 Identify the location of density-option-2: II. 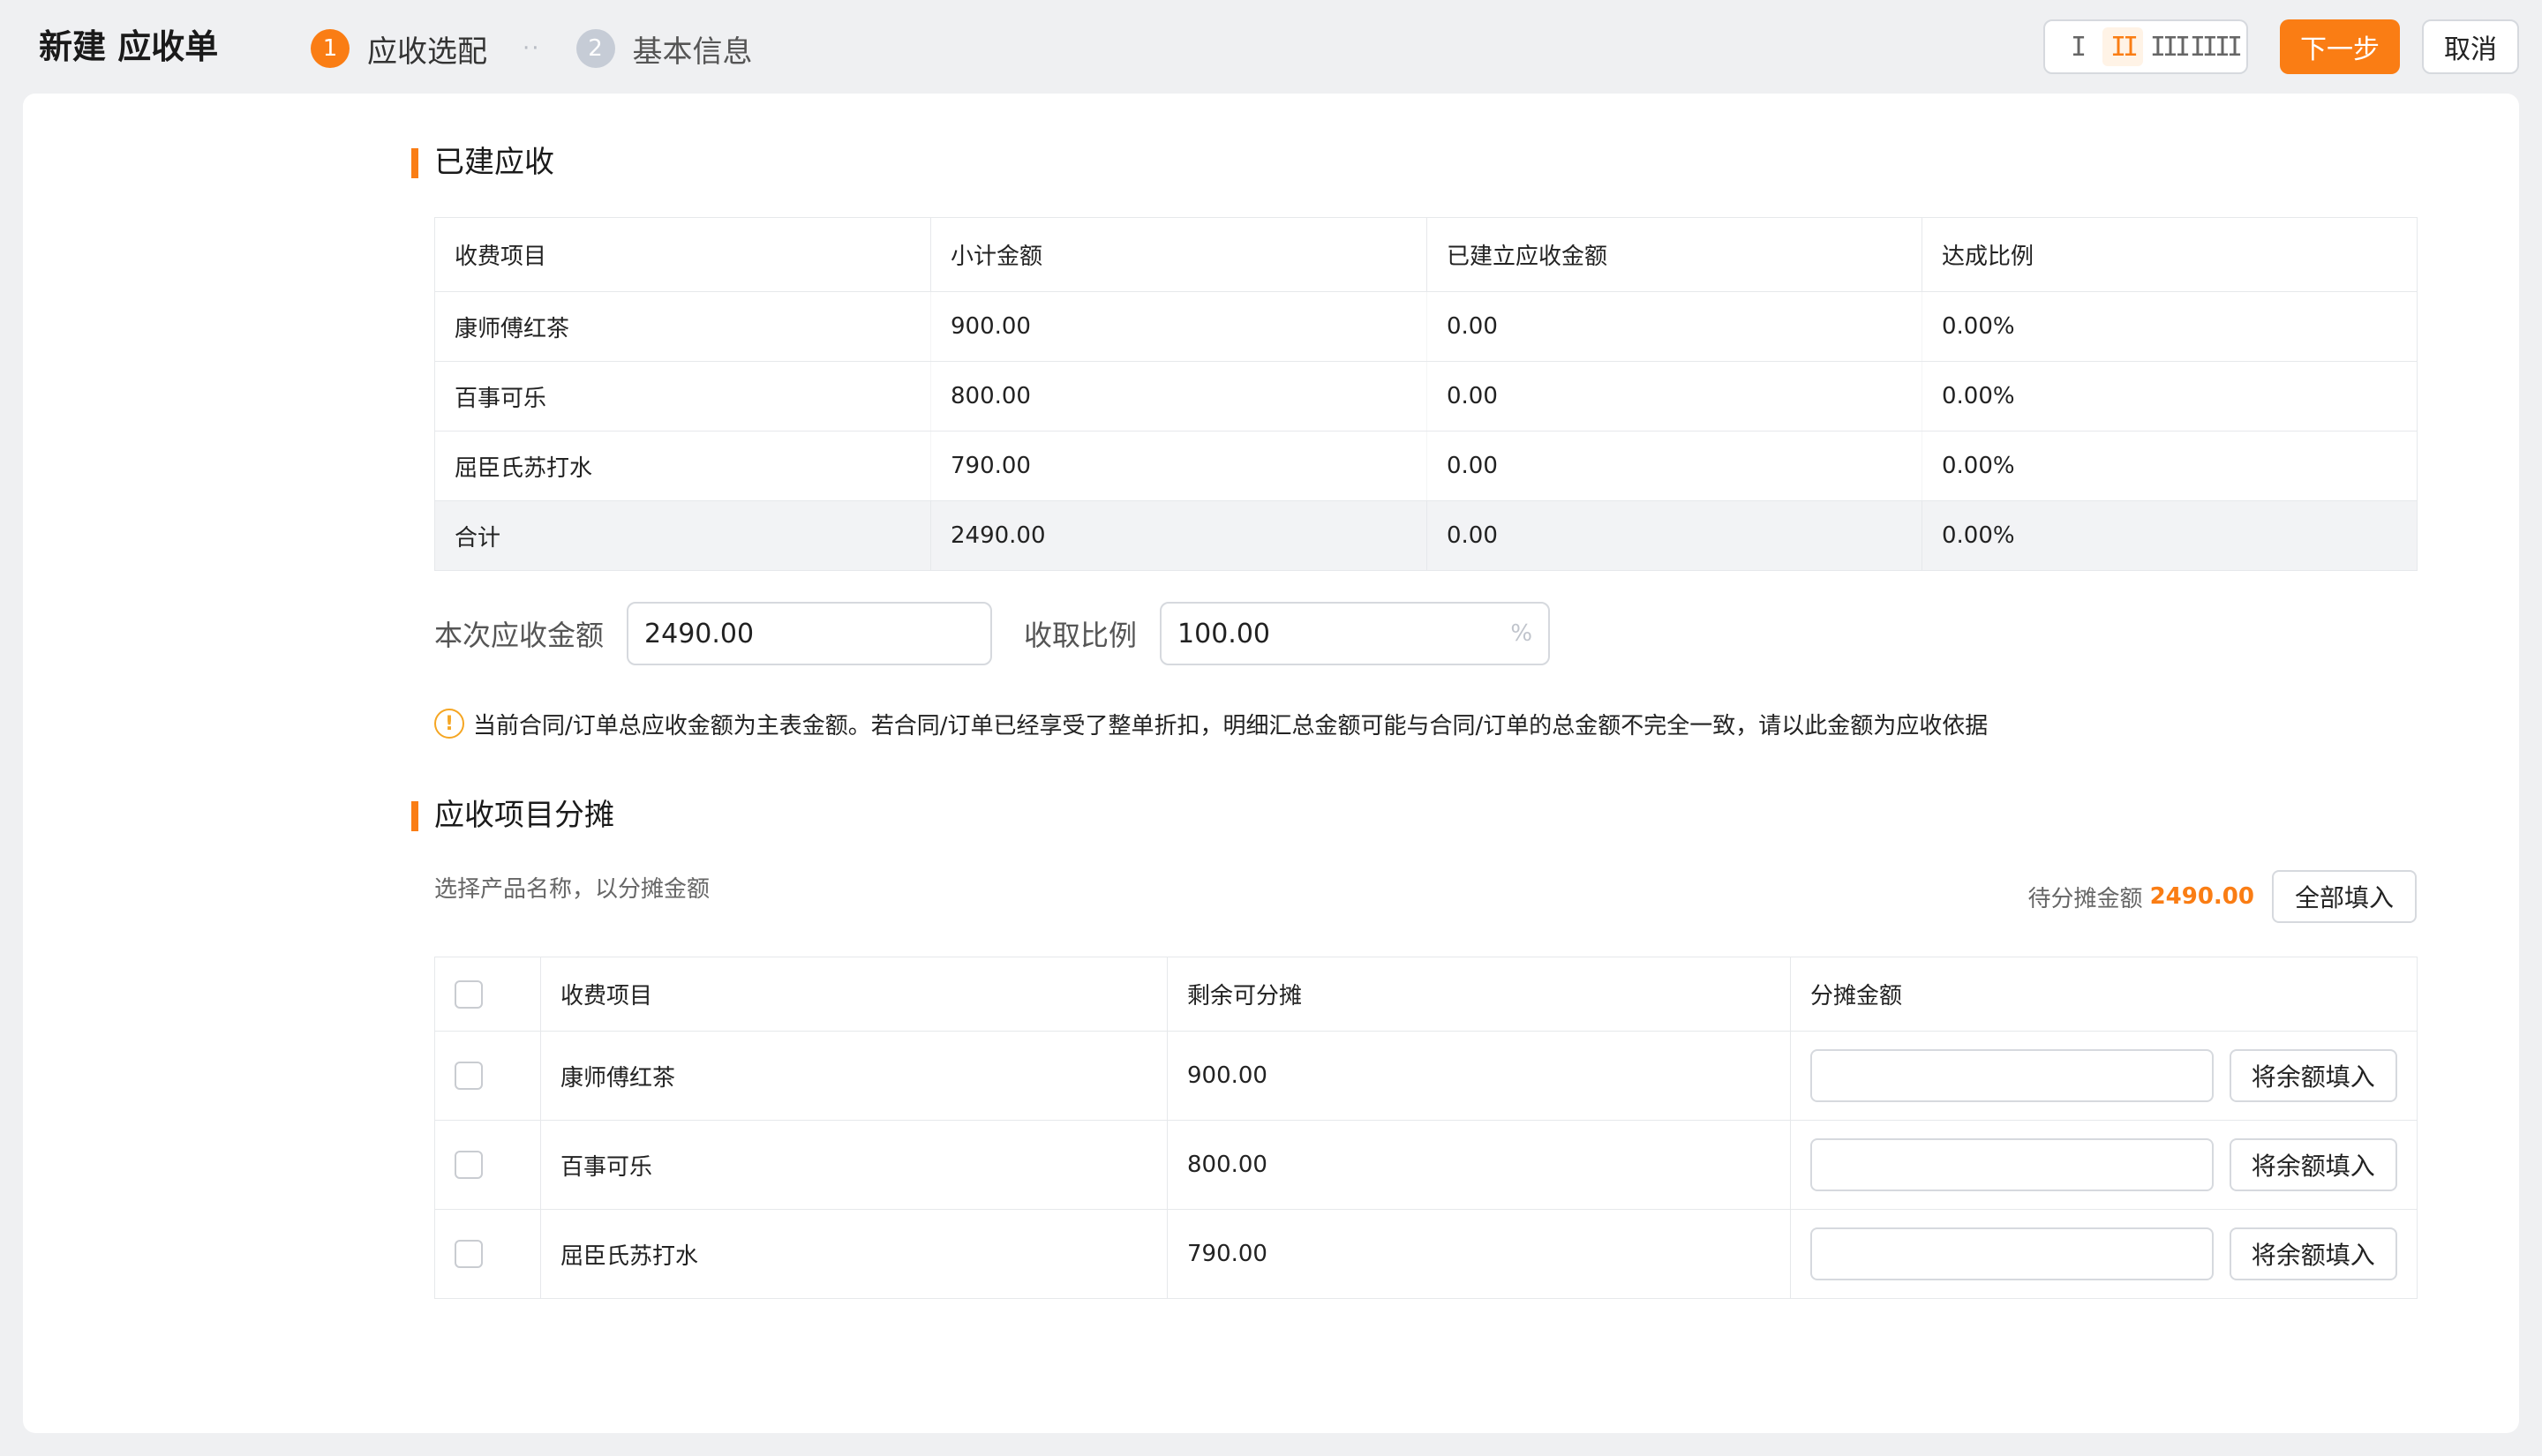
(2122, 46).